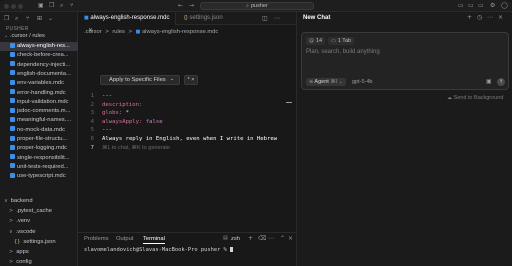  I want to click on forward-arrow-icon: →, so click(191, 6).